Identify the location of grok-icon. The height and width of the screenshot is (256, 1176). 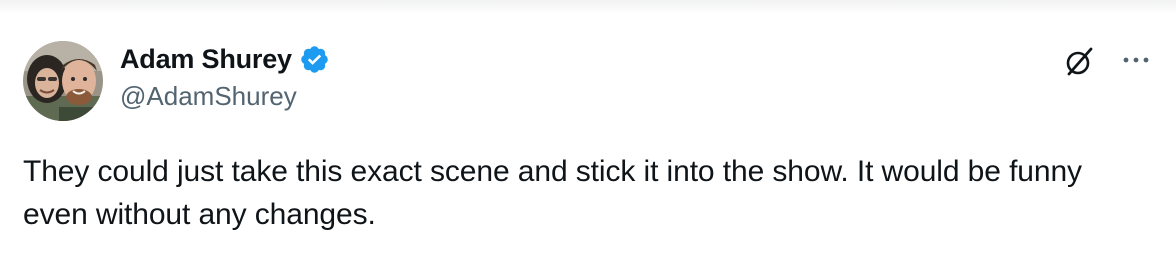
(1080, 61).